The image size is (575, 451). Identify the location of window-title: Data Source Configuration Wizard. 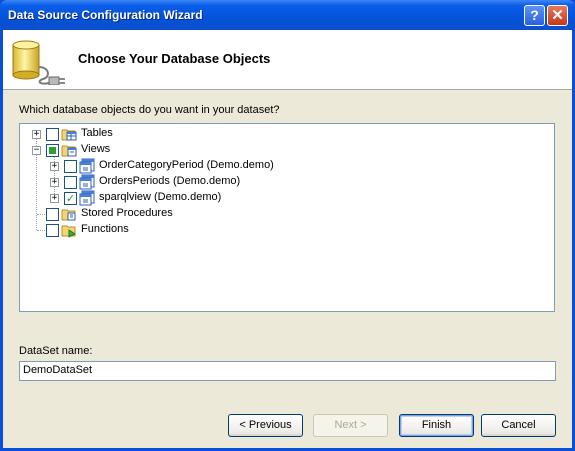
(105, 15).